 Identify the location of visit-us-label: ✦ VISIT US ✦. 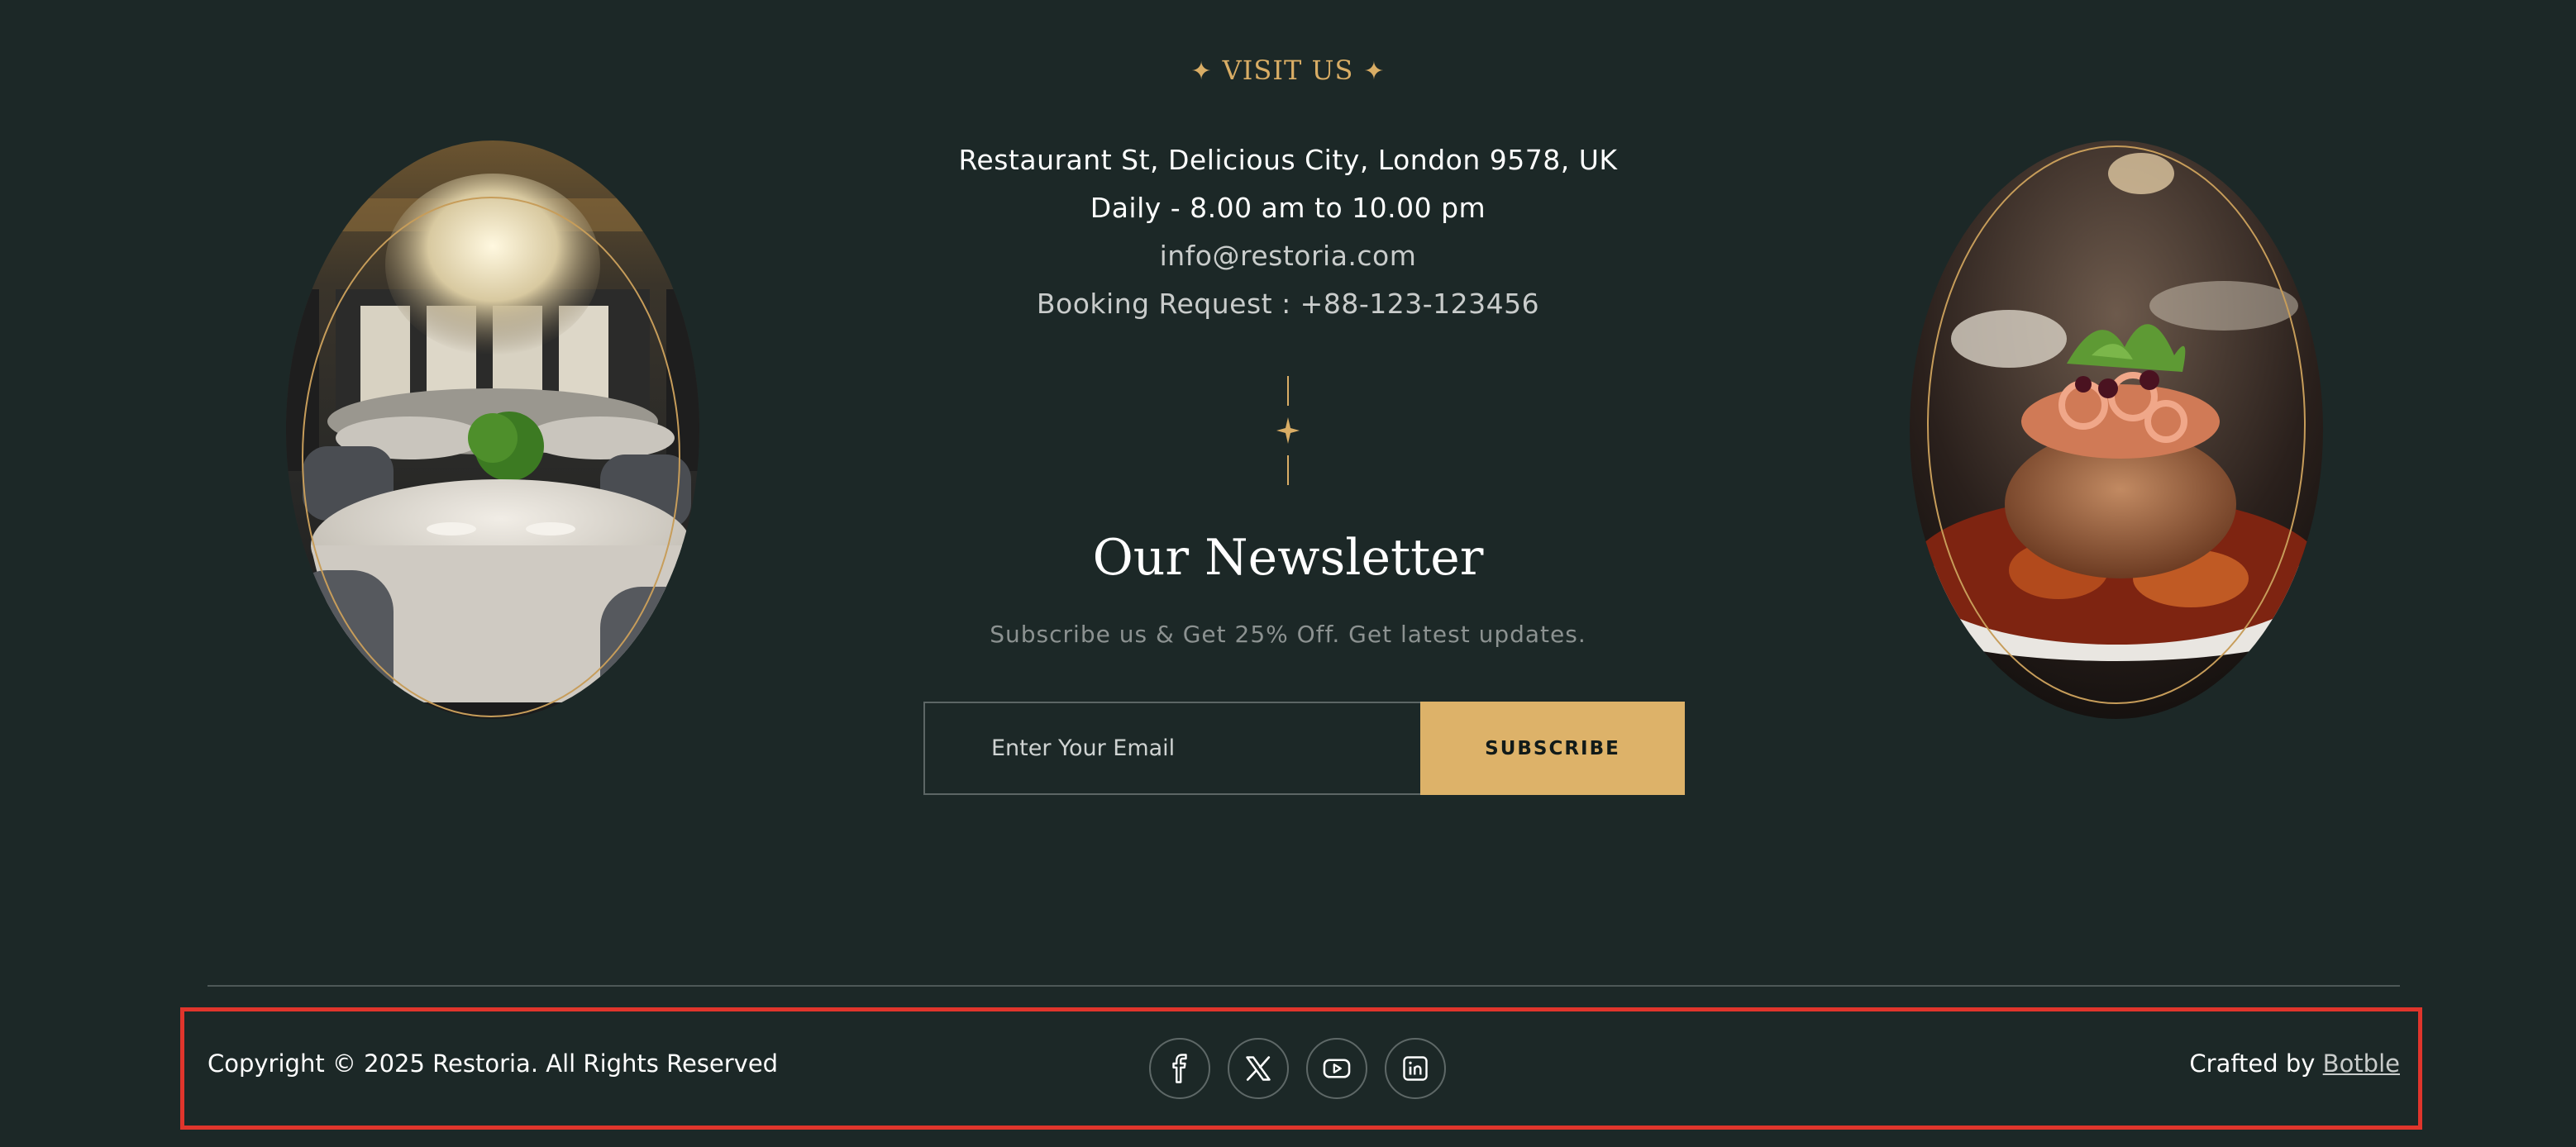
(1288, 70).